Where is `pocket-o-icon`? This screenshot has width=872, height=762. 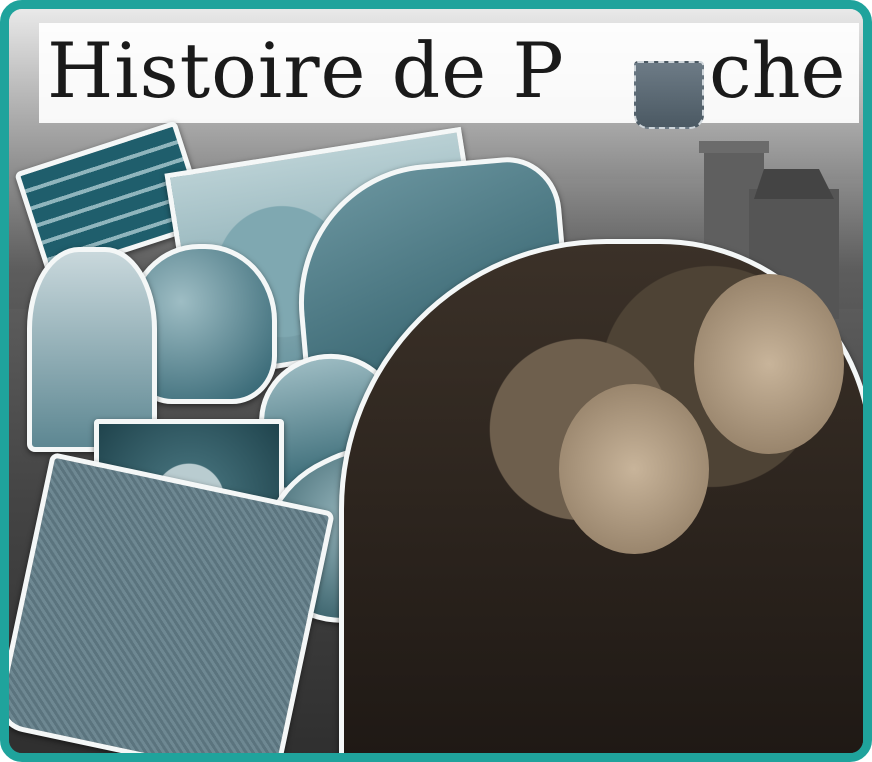 pocket-o-icon is located at coordinates (669, 95).